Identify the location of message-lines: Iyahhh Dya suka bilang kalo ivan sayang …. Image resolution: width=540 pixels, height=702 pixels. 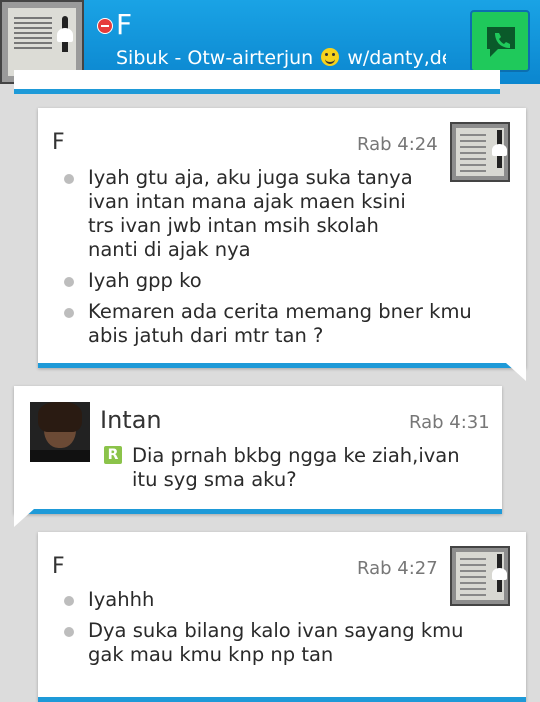
(277, 631).